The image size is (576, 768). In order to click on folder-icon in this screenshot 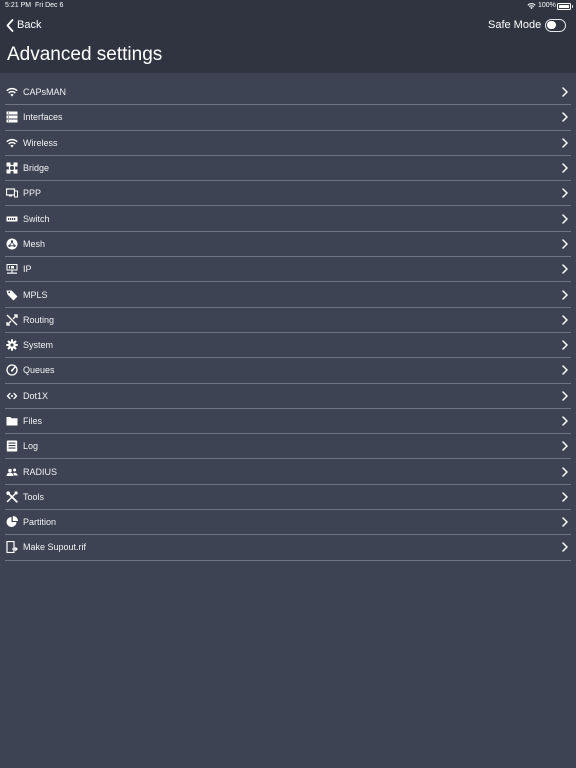, I will do `click(12, 421)`.